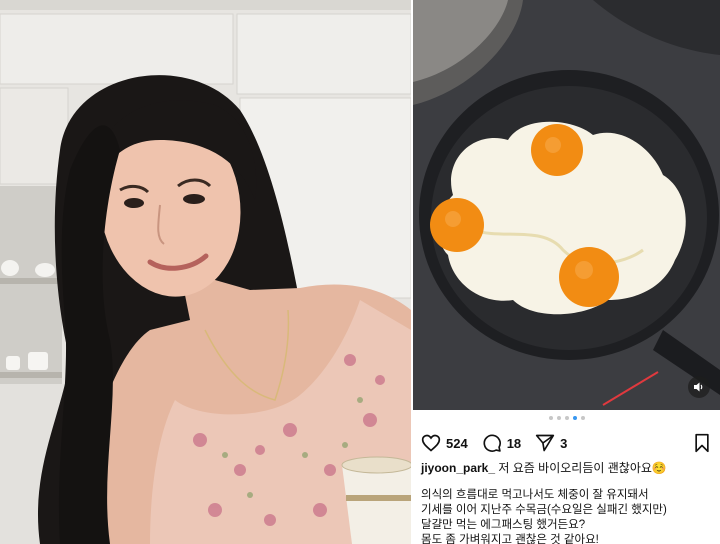 This screenshot has height=544, width=720. I want to click on comment-button: 18, so click(501, 443).